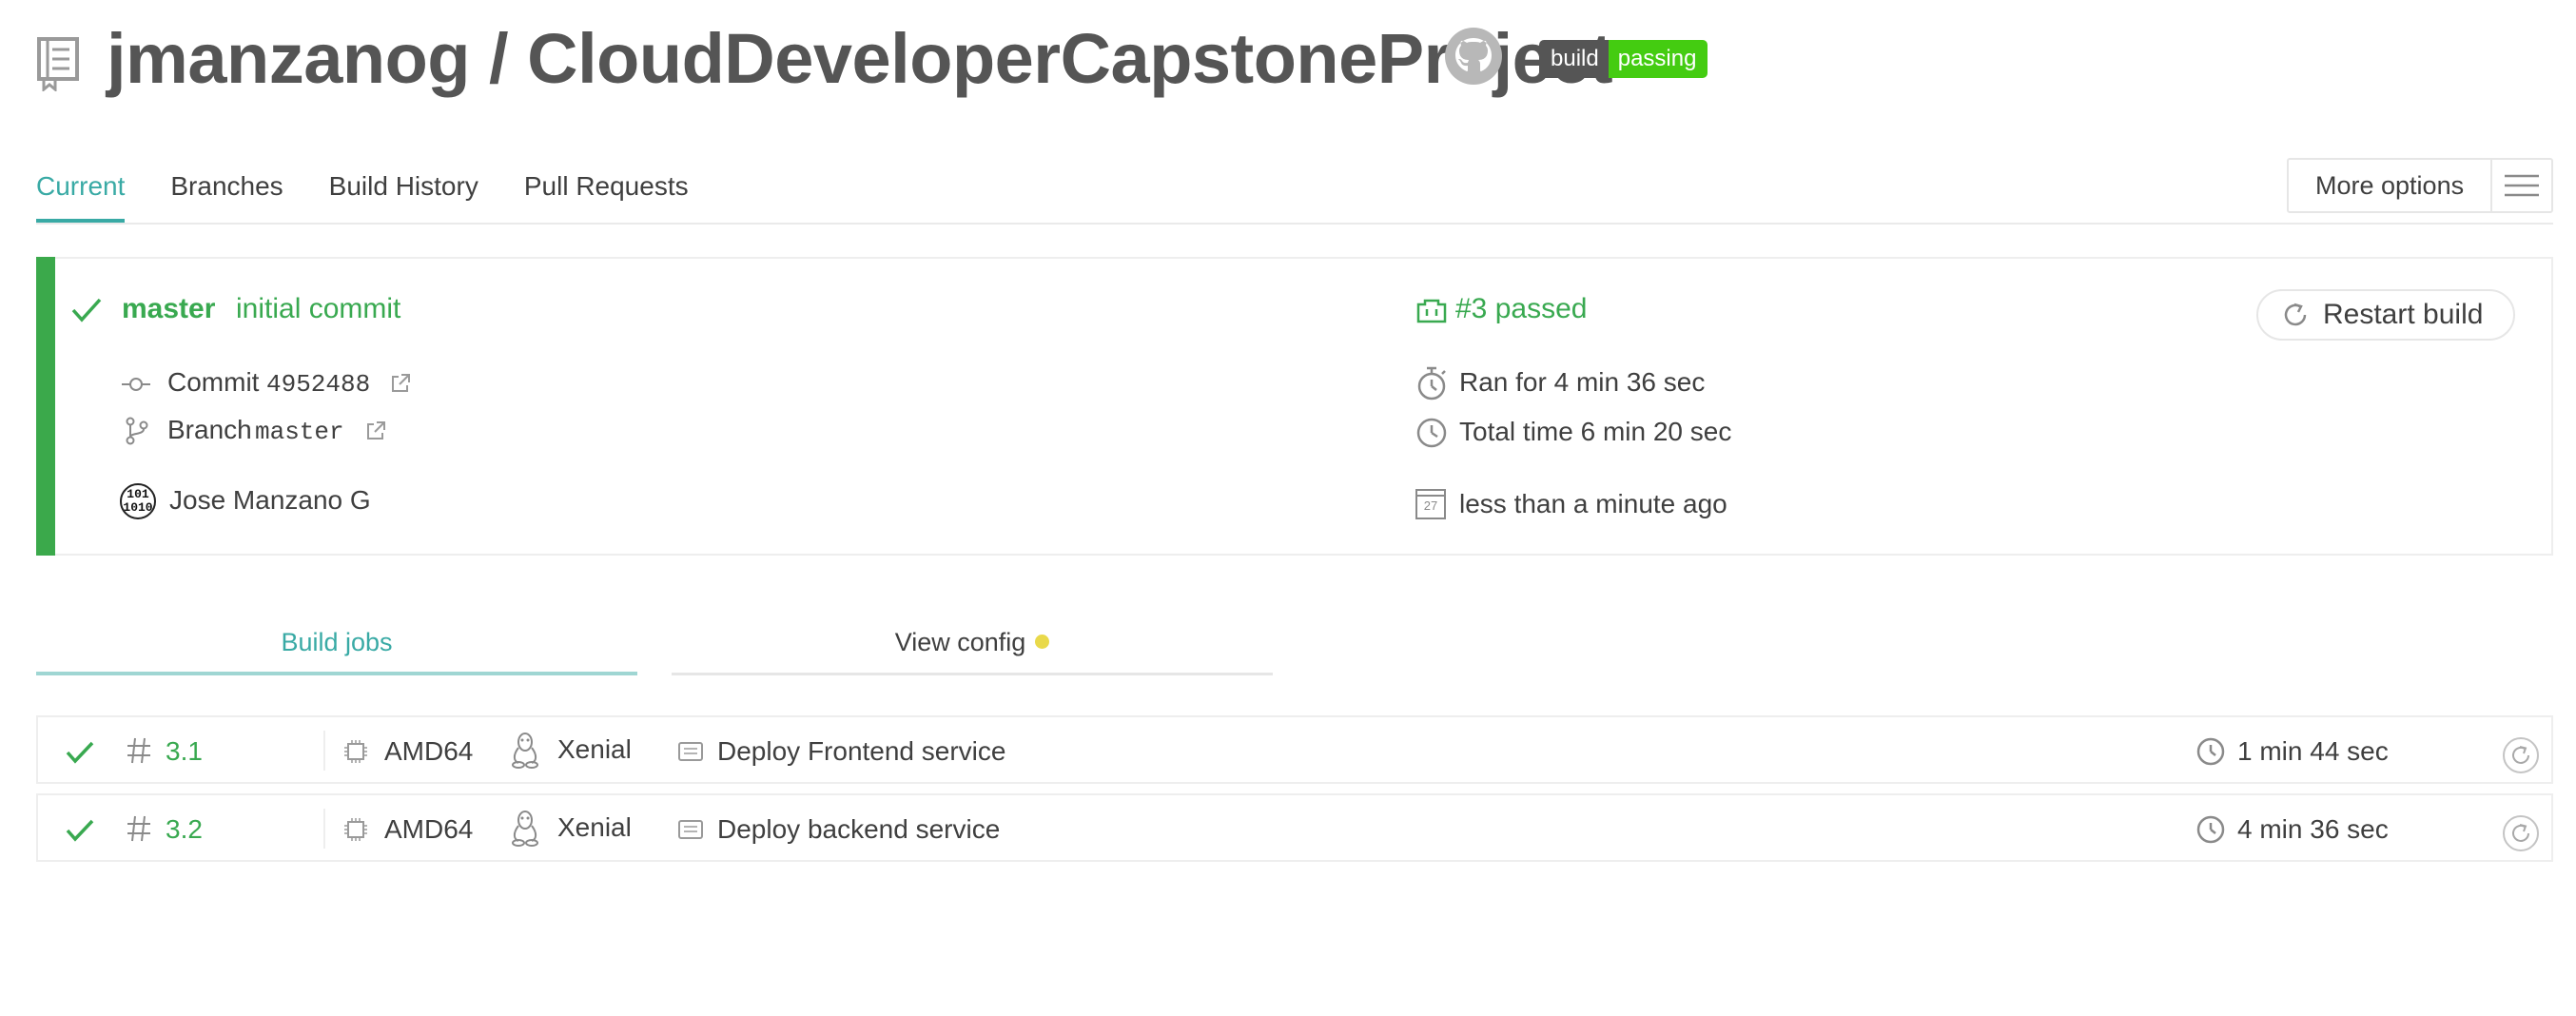  I want to click on config-status-dot, so click(1042, 642).